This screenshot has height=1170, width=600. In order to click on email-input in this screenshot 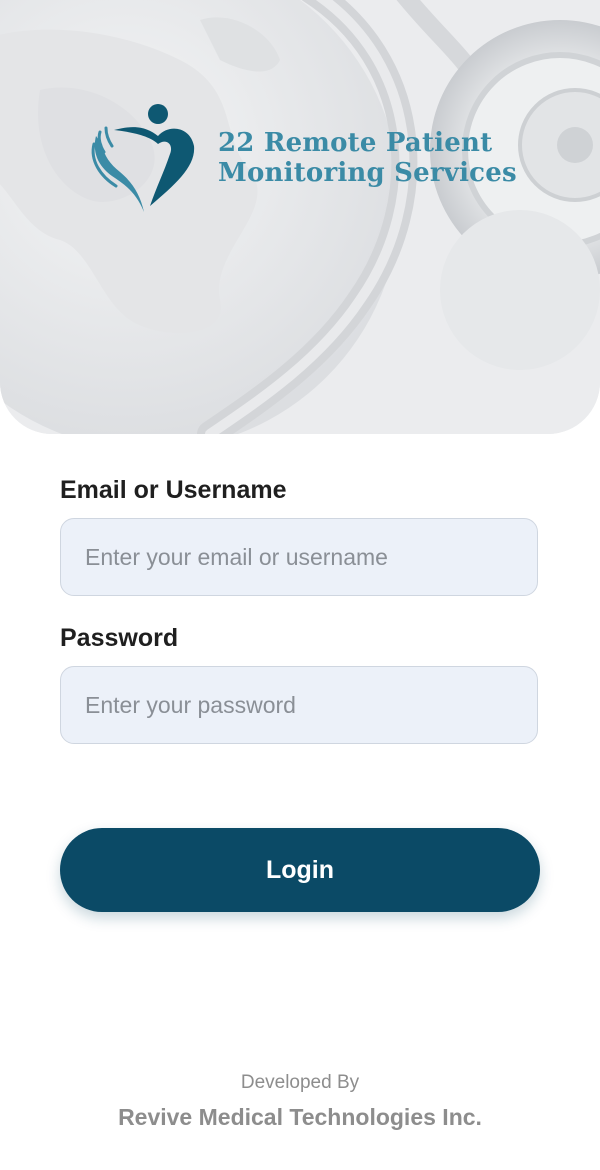, I will do `click(299, 557)`.